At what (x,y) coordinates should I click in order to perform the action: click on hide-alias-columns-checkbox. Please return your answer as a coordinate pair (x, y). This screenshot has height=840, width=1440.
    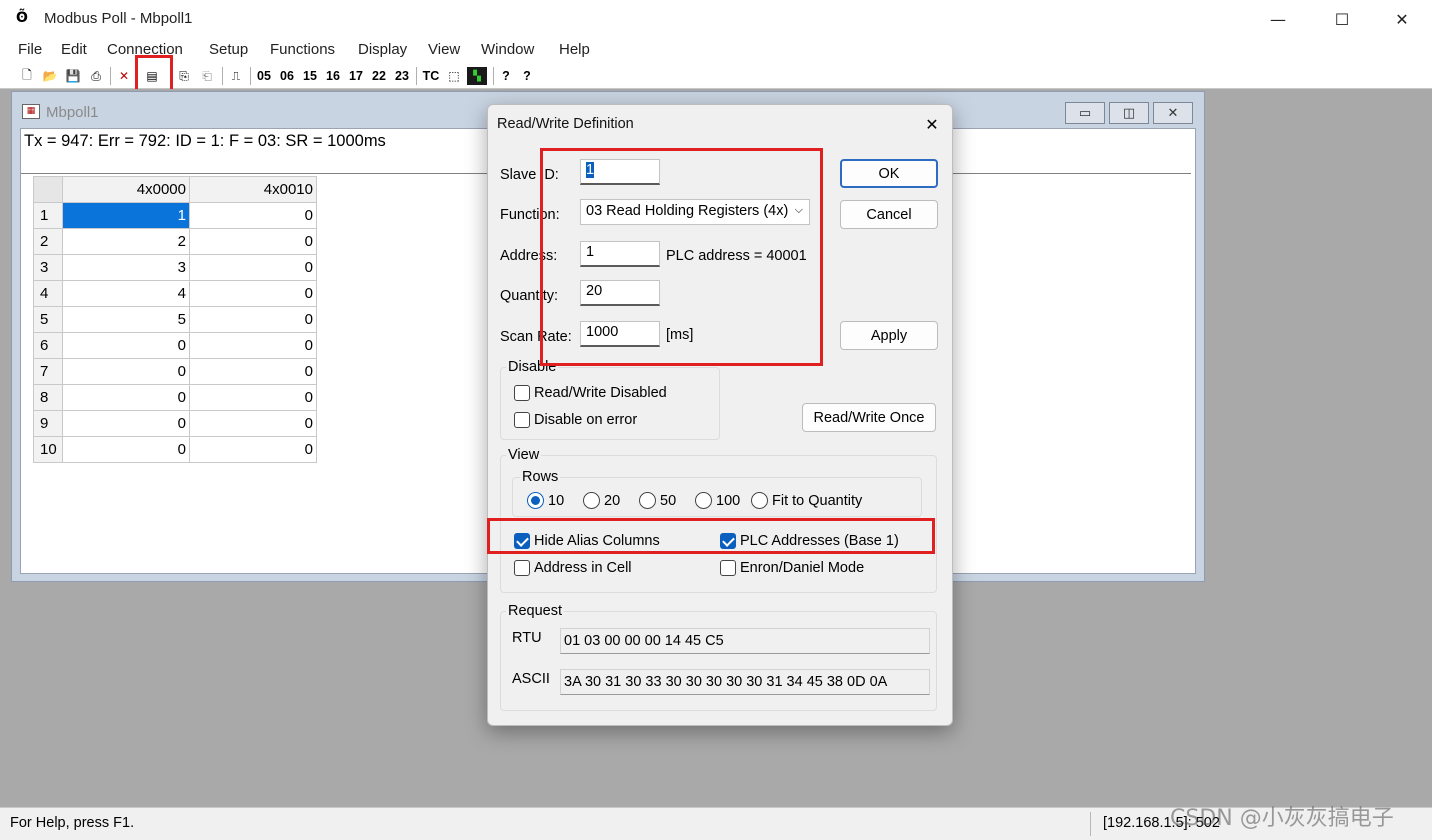
    Looking at the image, I should click on (522, 541).